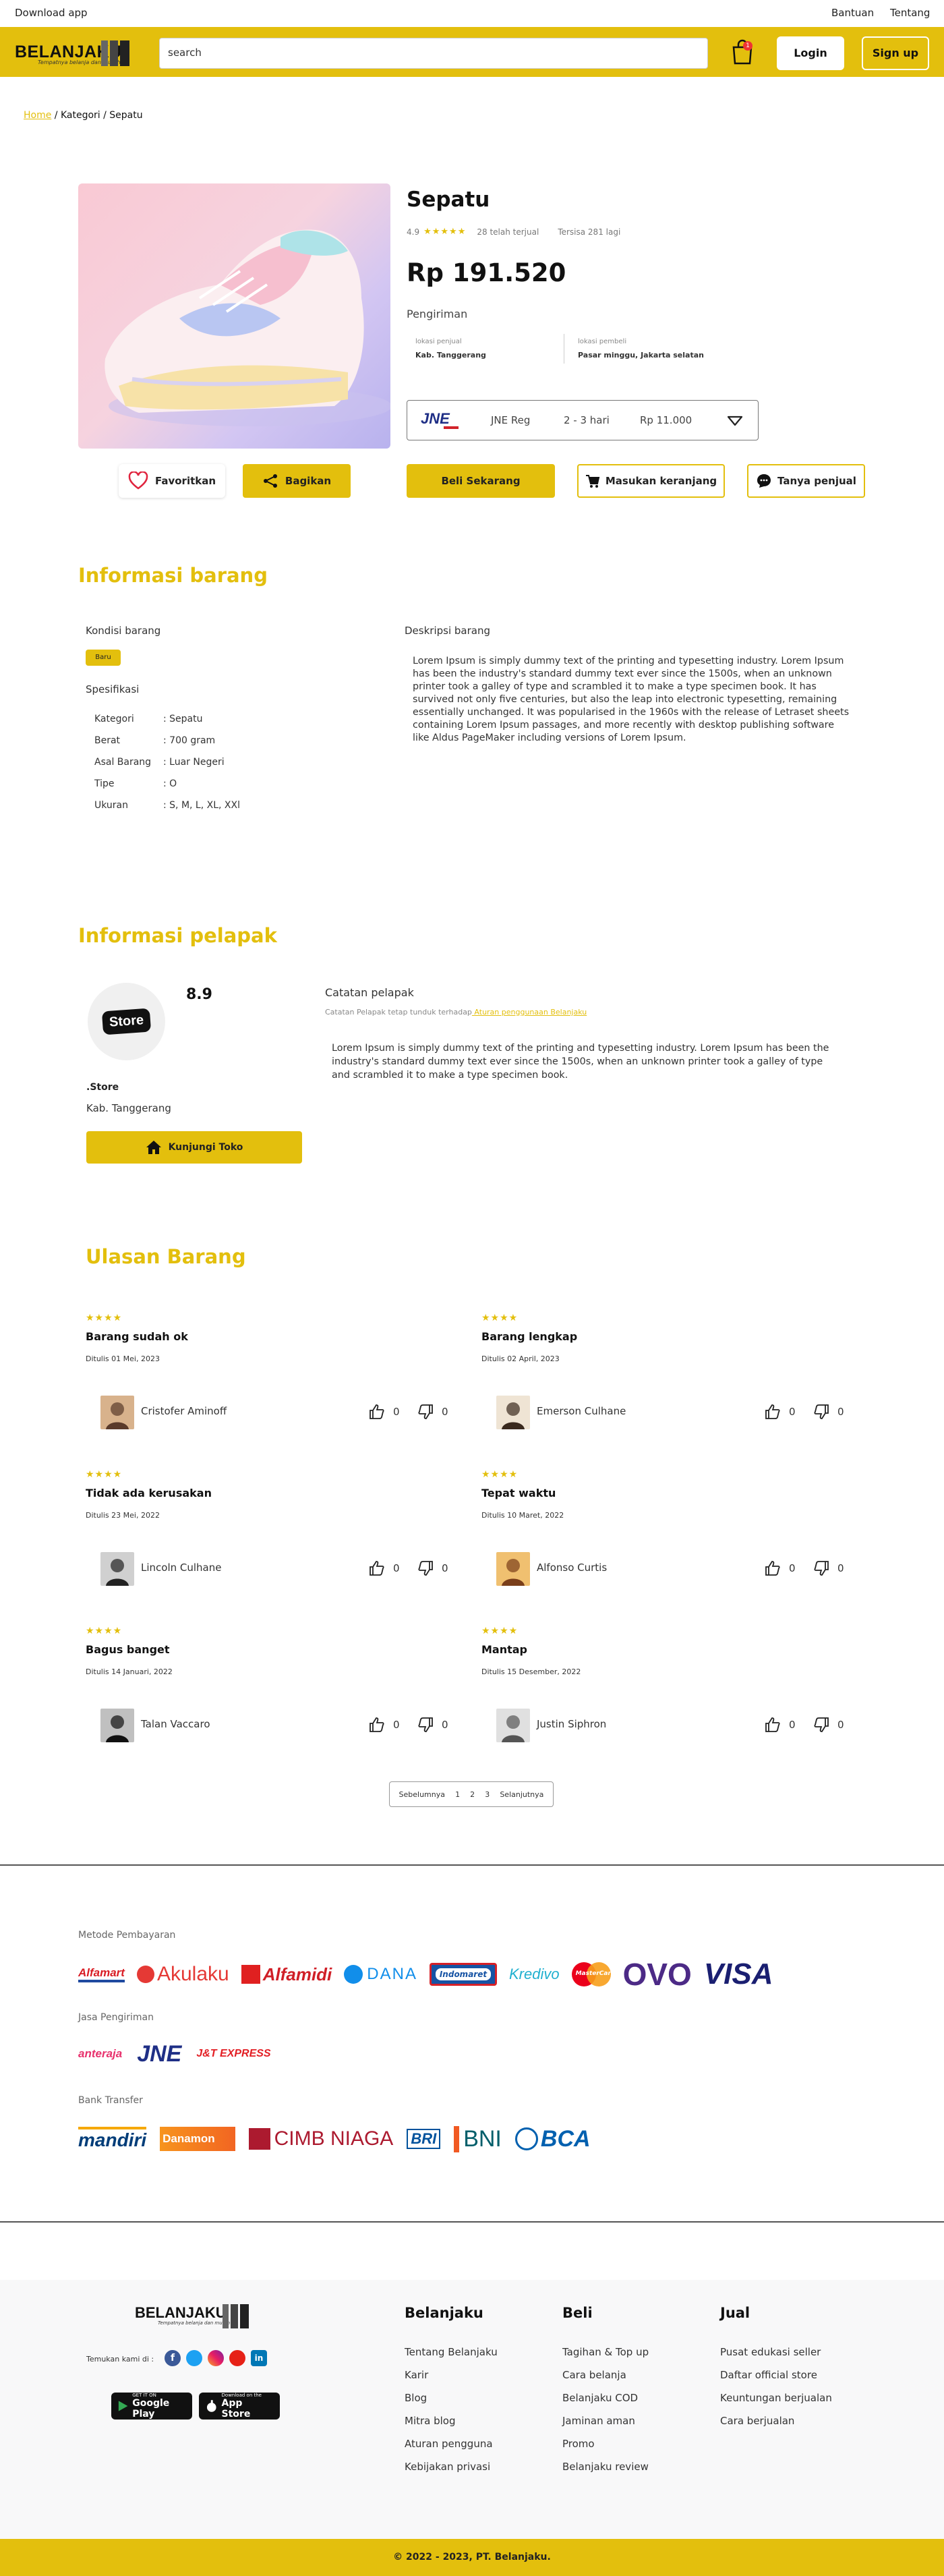 The image size is (944, 2576). What do you see at coordinates (598, 2421) in the screenshot?
I see `footer-link: Jaminan aman` at bounding box center [598, 2421].